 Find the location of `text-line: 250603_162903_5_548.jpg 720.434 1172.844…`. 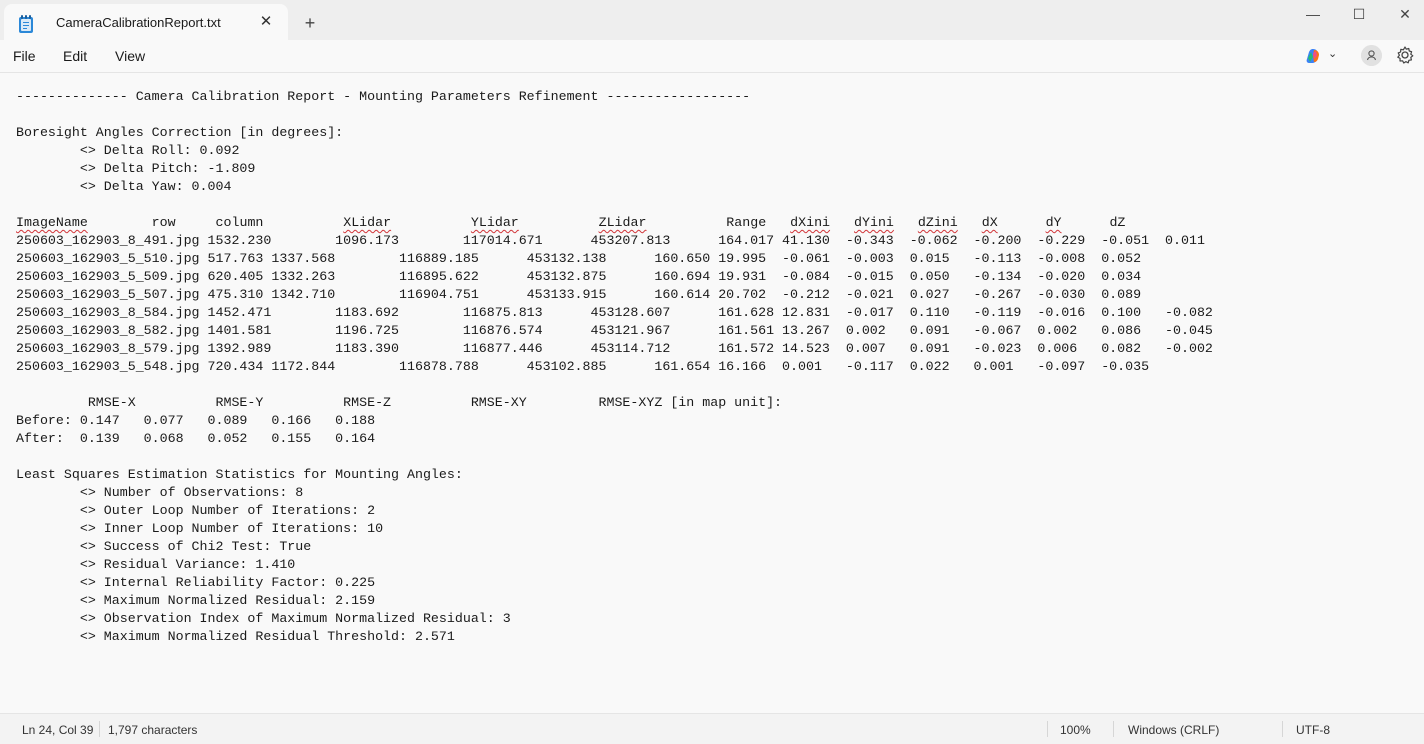

text-line: 250603_162903_5_548.jpg 720.434 1172.844… is located at coordinates (583, 366).